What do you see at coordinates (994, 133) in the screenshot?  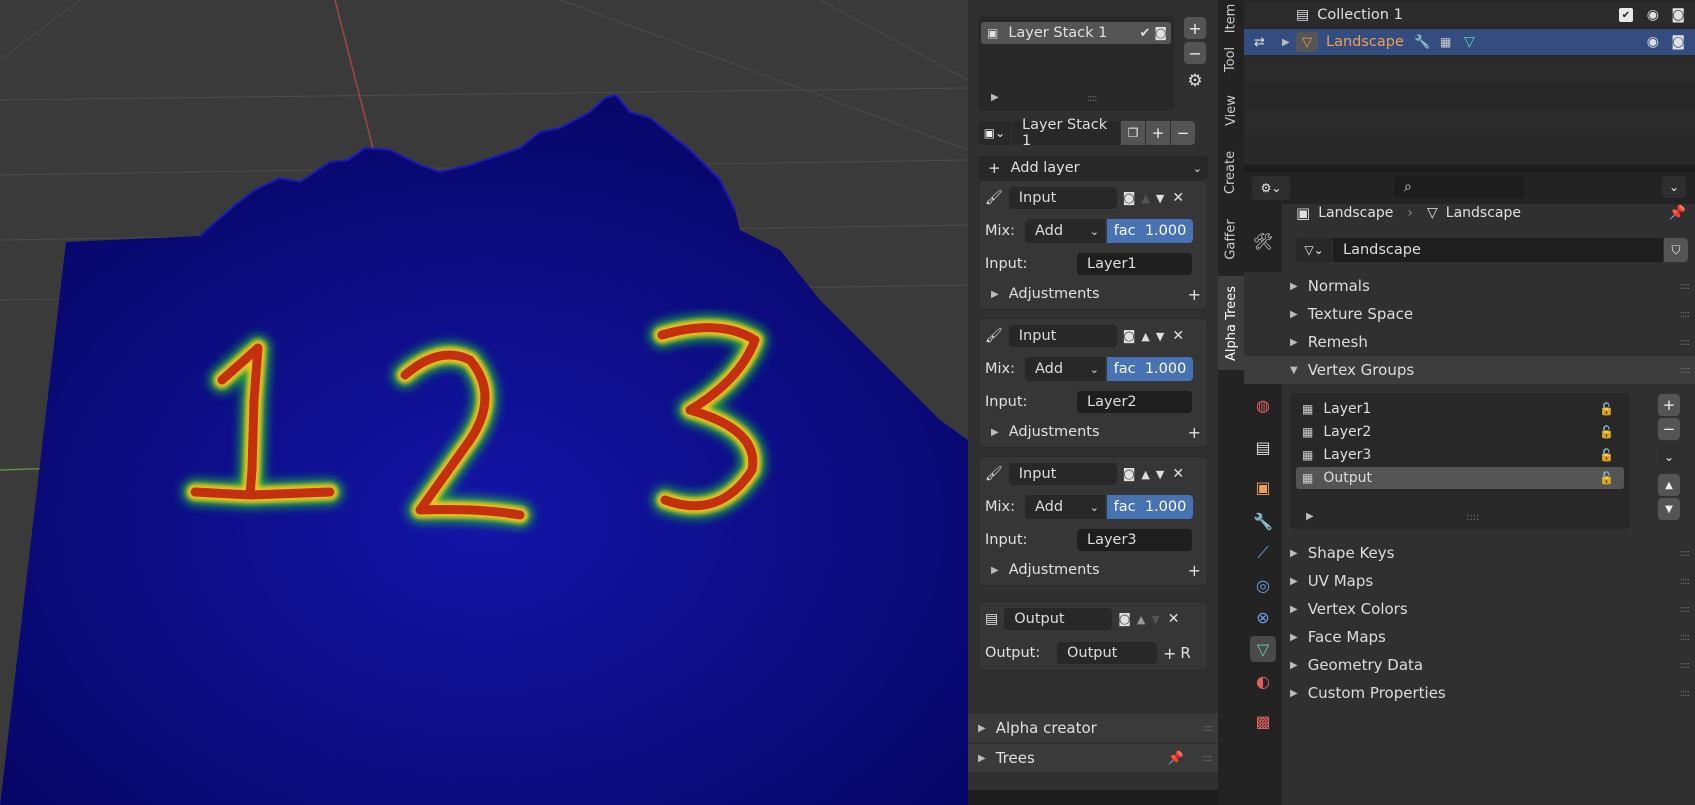 I see `stack-browse-icon: ▣⌄` at bounding box center [994, 133].